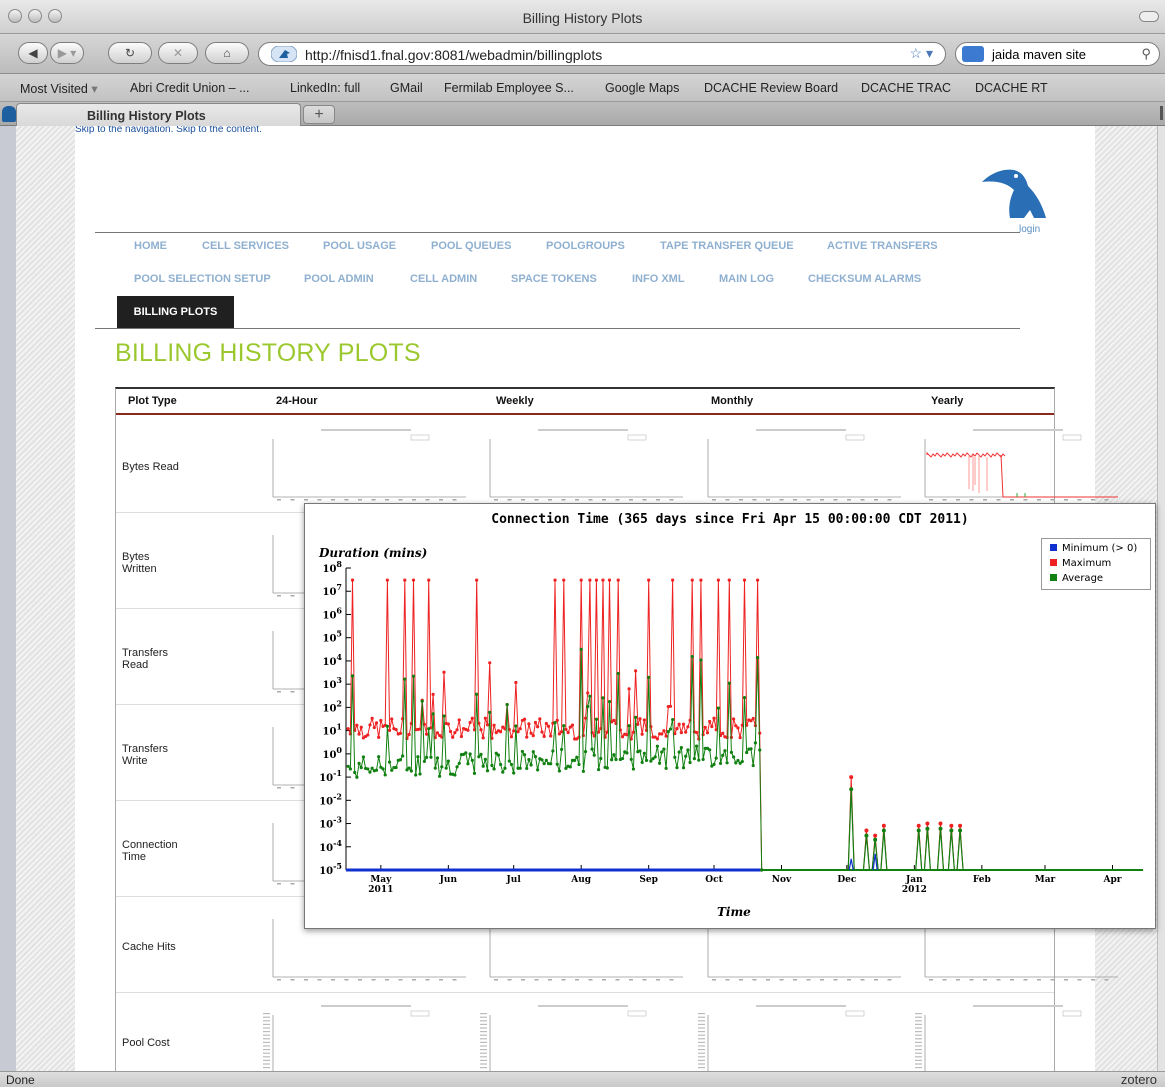  Describe the element at coordinates (443, 279) in the screenshot. I see `nav-cell-admin: CELL ADMIN` at that location.